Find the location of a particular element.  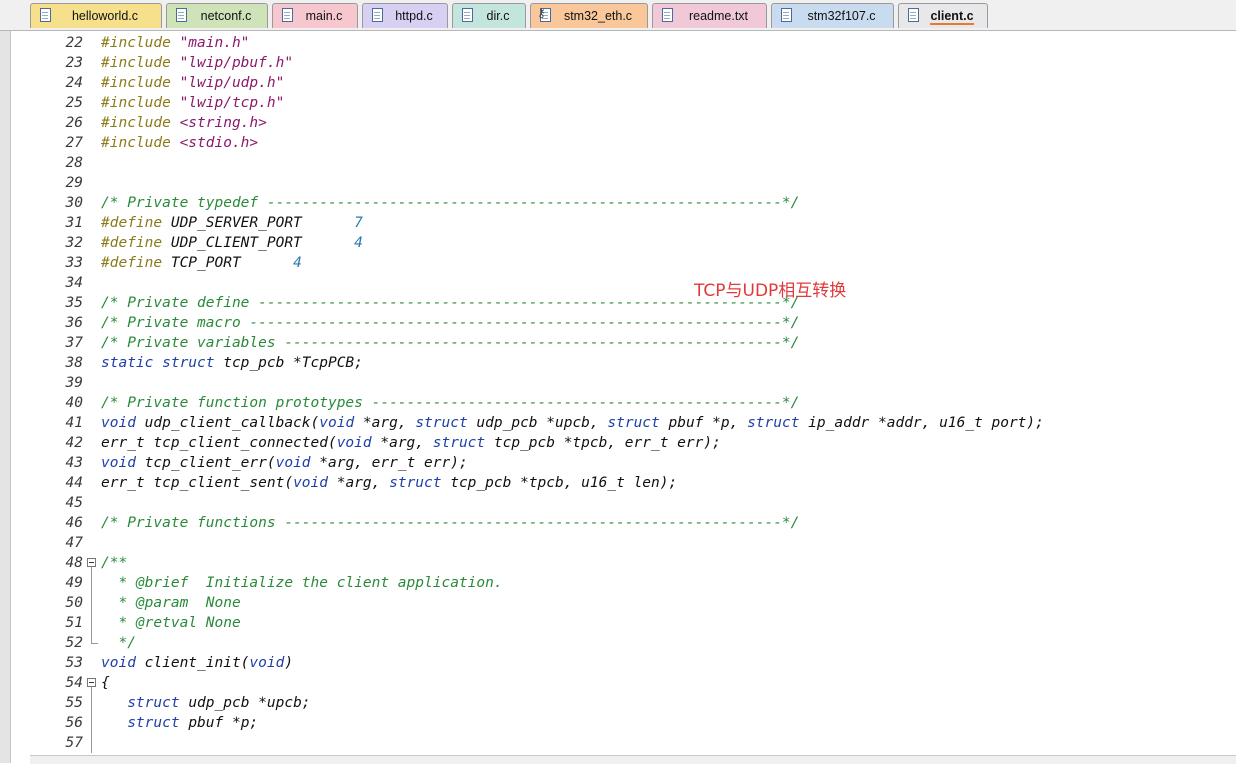

line-number: 25 is located at coordinates (74, 103).